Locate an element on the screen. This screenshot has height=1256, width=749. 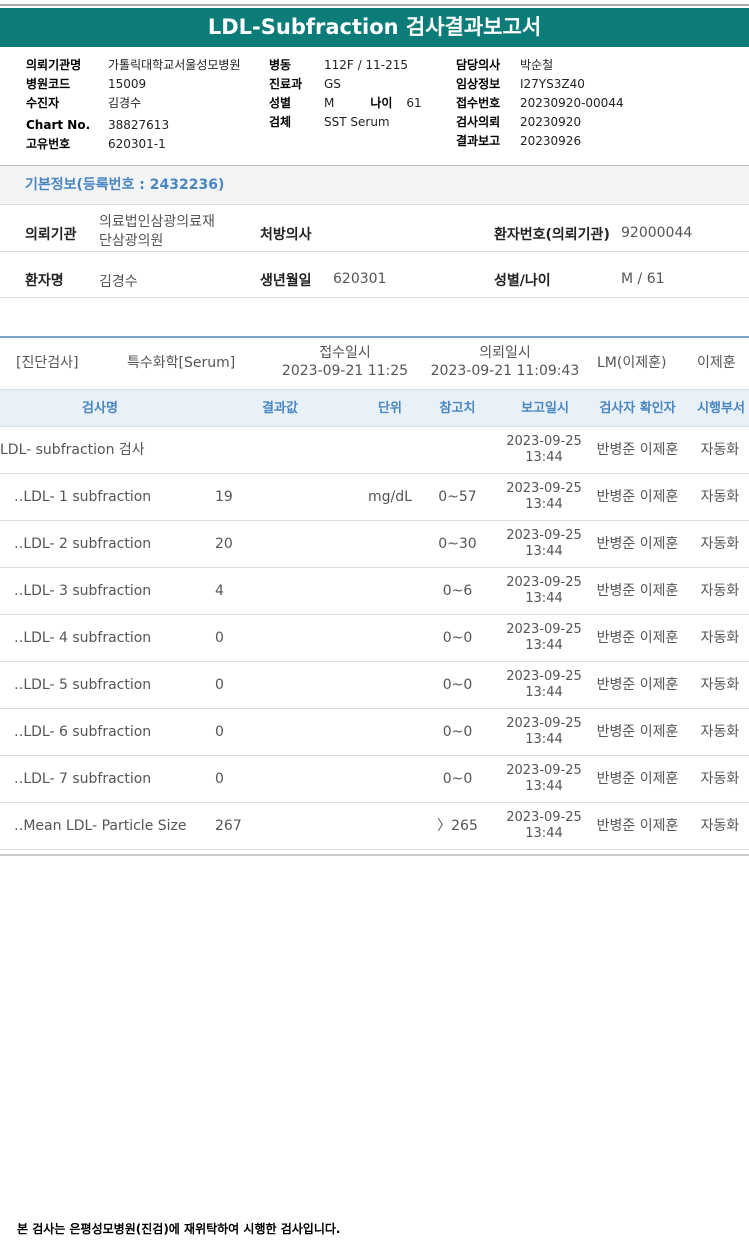
test-name: ‥LDL- 5 subfraction is located at coordinates (83, 685).